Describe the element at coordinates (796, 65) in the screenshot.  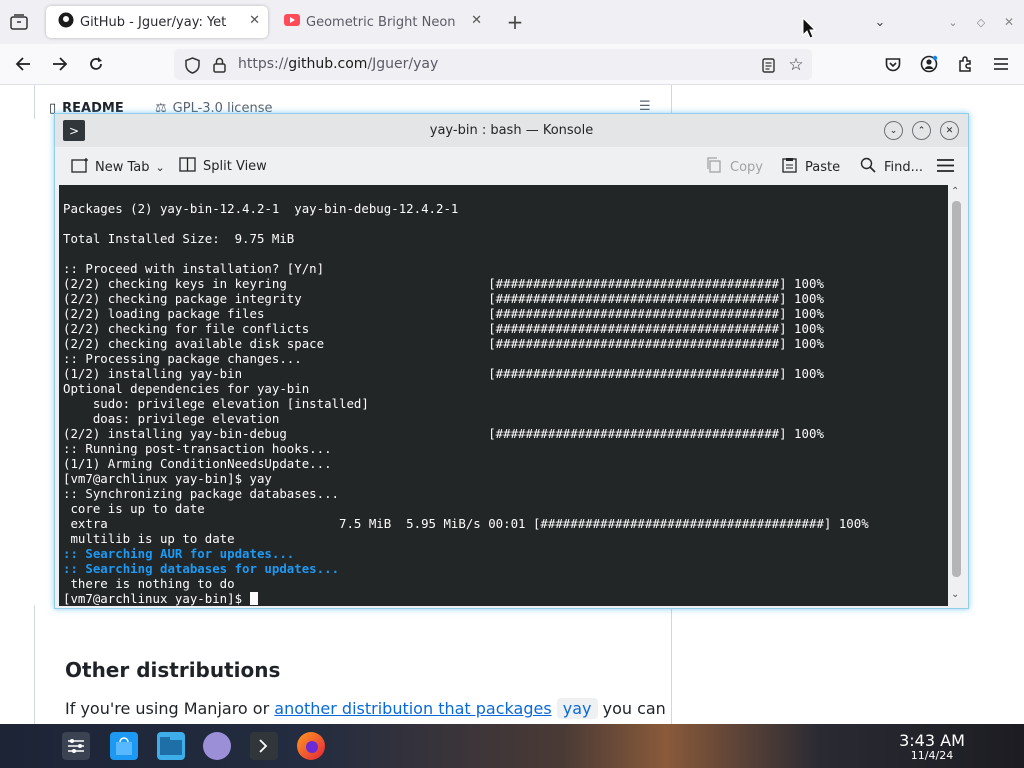
I see `star-icon: ☆` at that location.